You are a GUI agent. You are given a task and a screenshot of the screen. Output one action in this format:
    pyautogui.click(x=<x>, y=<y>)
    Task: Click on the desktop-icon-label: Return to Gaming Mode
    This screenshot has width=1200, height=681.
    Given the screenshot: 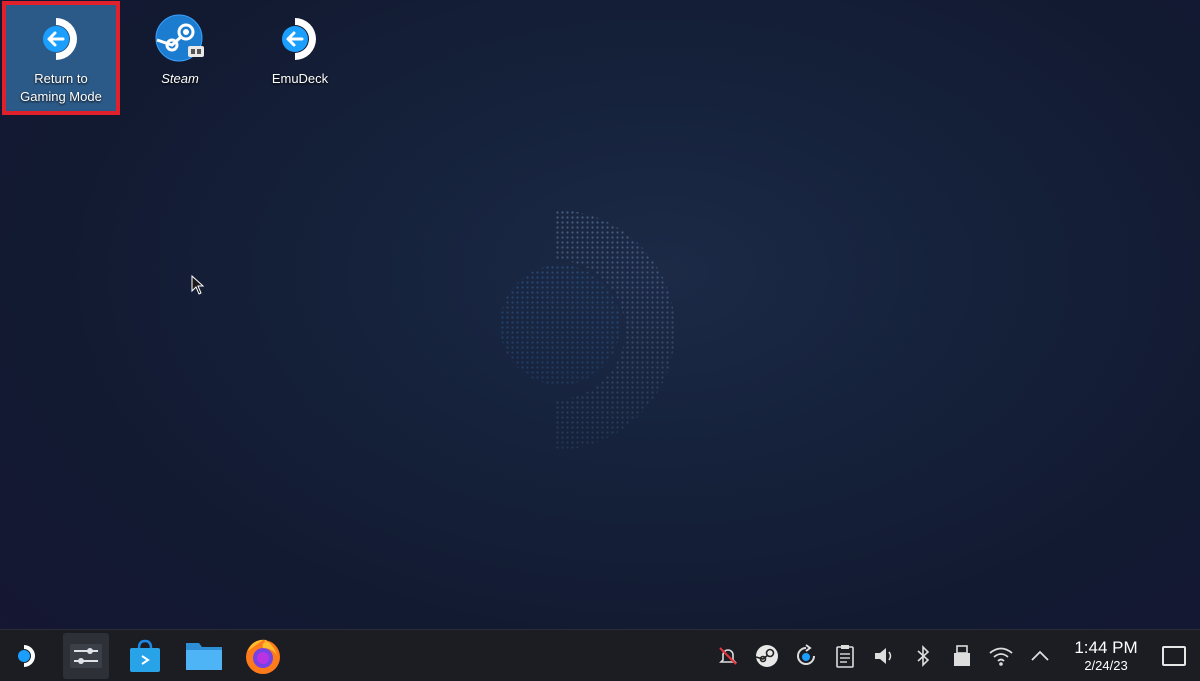 What is the action you would take?
    pyautogui.click(x=61, y=87)
    